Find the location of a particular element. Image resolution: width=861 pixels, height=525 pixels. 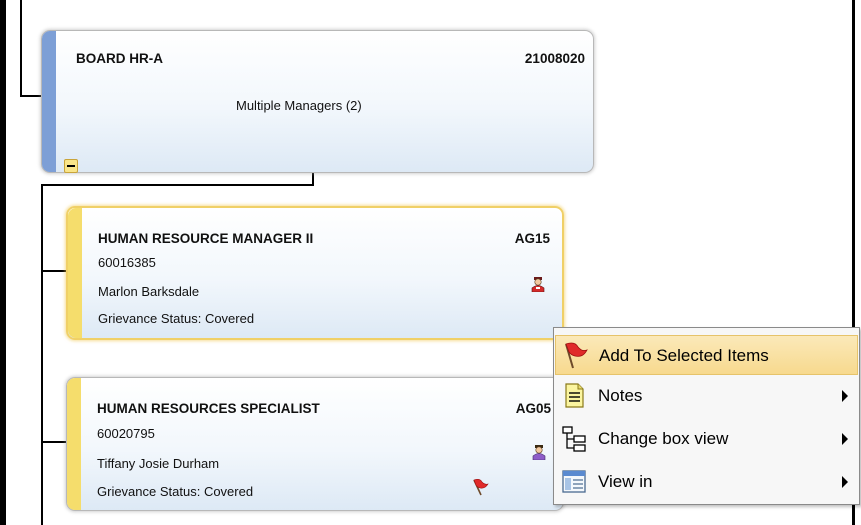

employee-name: Marlon Barksdale is located at coordinates (149, 291).